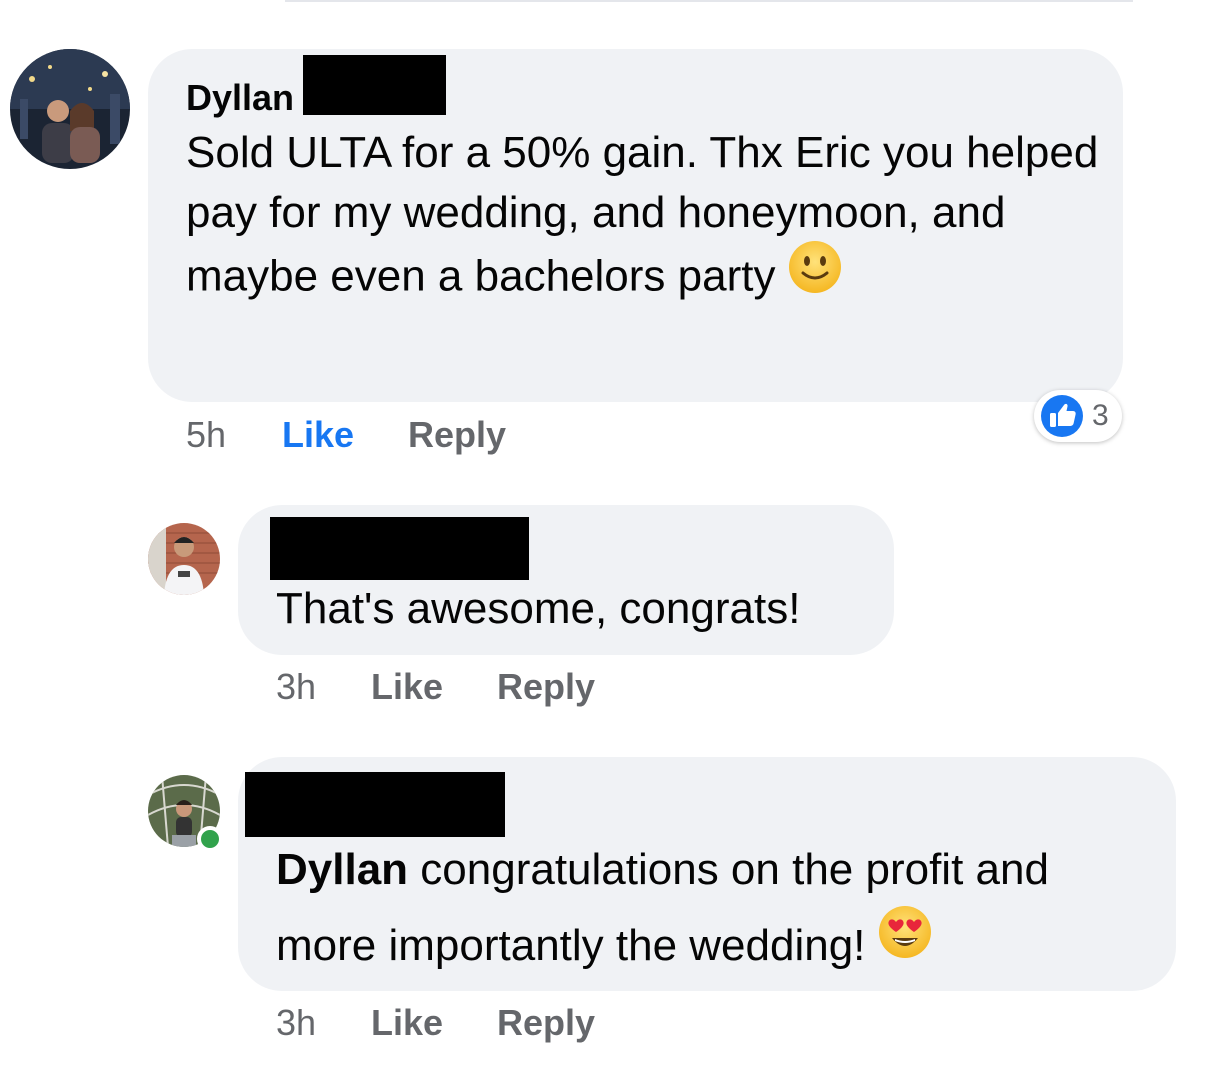 The width and height of the screenshot is (1216, 1067). Describe the element at coordinates (905, 944) in the screenshot. I see `heart-eyes-face-icon` at that location.